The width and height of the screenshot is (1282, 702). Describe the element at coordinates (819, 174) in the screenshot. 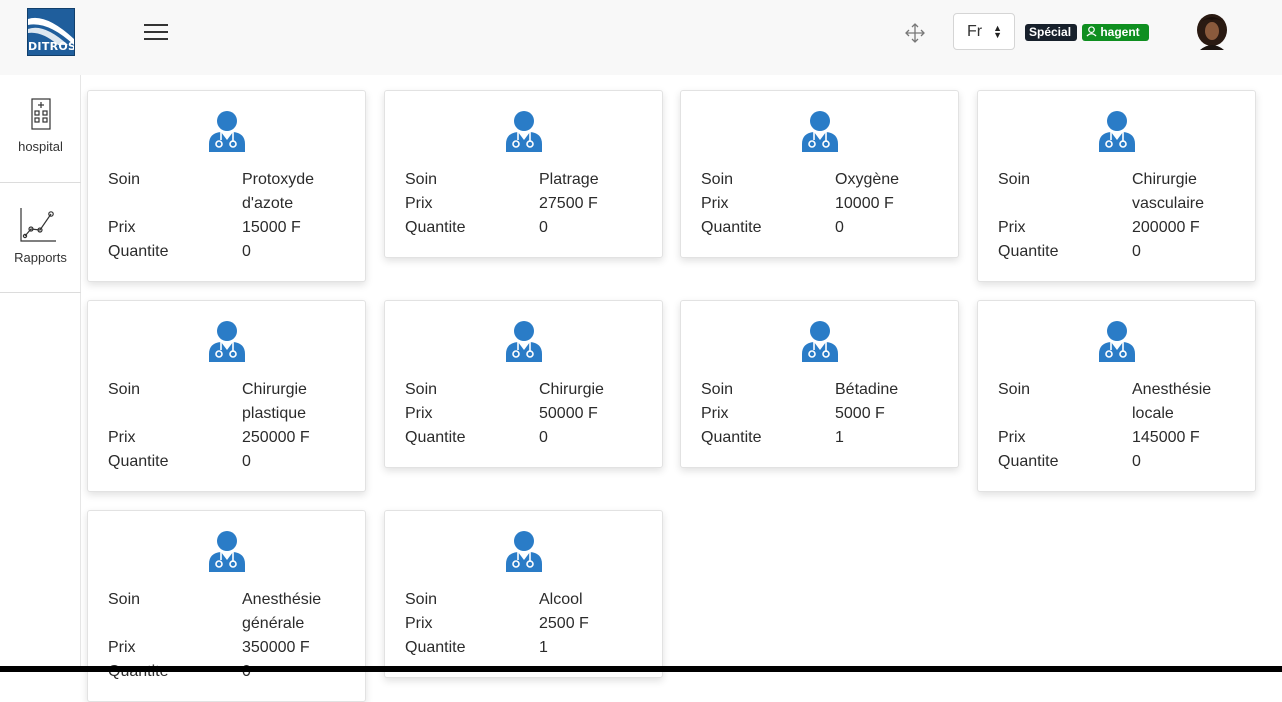

I see `care-card: Soin Oxygène Prix 10000 F Quantite 0` at that location.